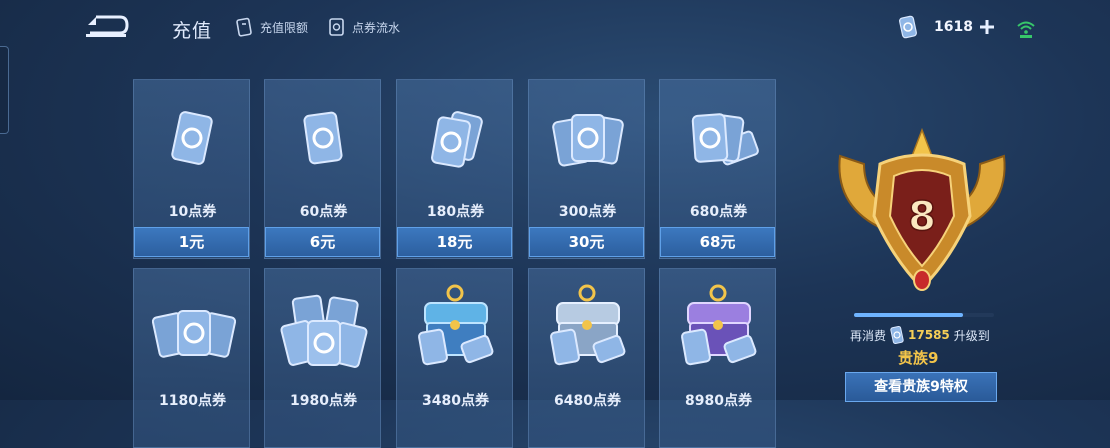 This screenshot has width=1110, height=448. What do you see at coordinates (987, 27) in the screenshot?
I see `plus-icon` at bounding box center [987, 27].